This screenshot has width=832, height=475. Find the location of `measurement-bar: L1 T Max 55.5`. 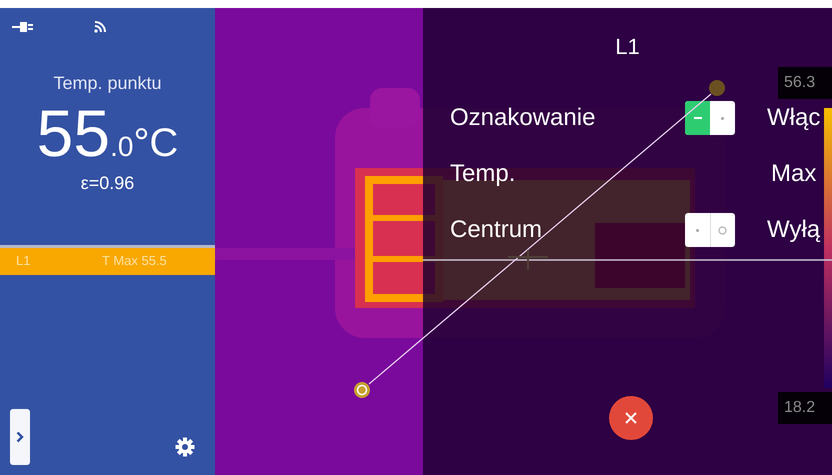

measurement-bar: L1 T Max 55.5 is located at coordinates (107, 259).